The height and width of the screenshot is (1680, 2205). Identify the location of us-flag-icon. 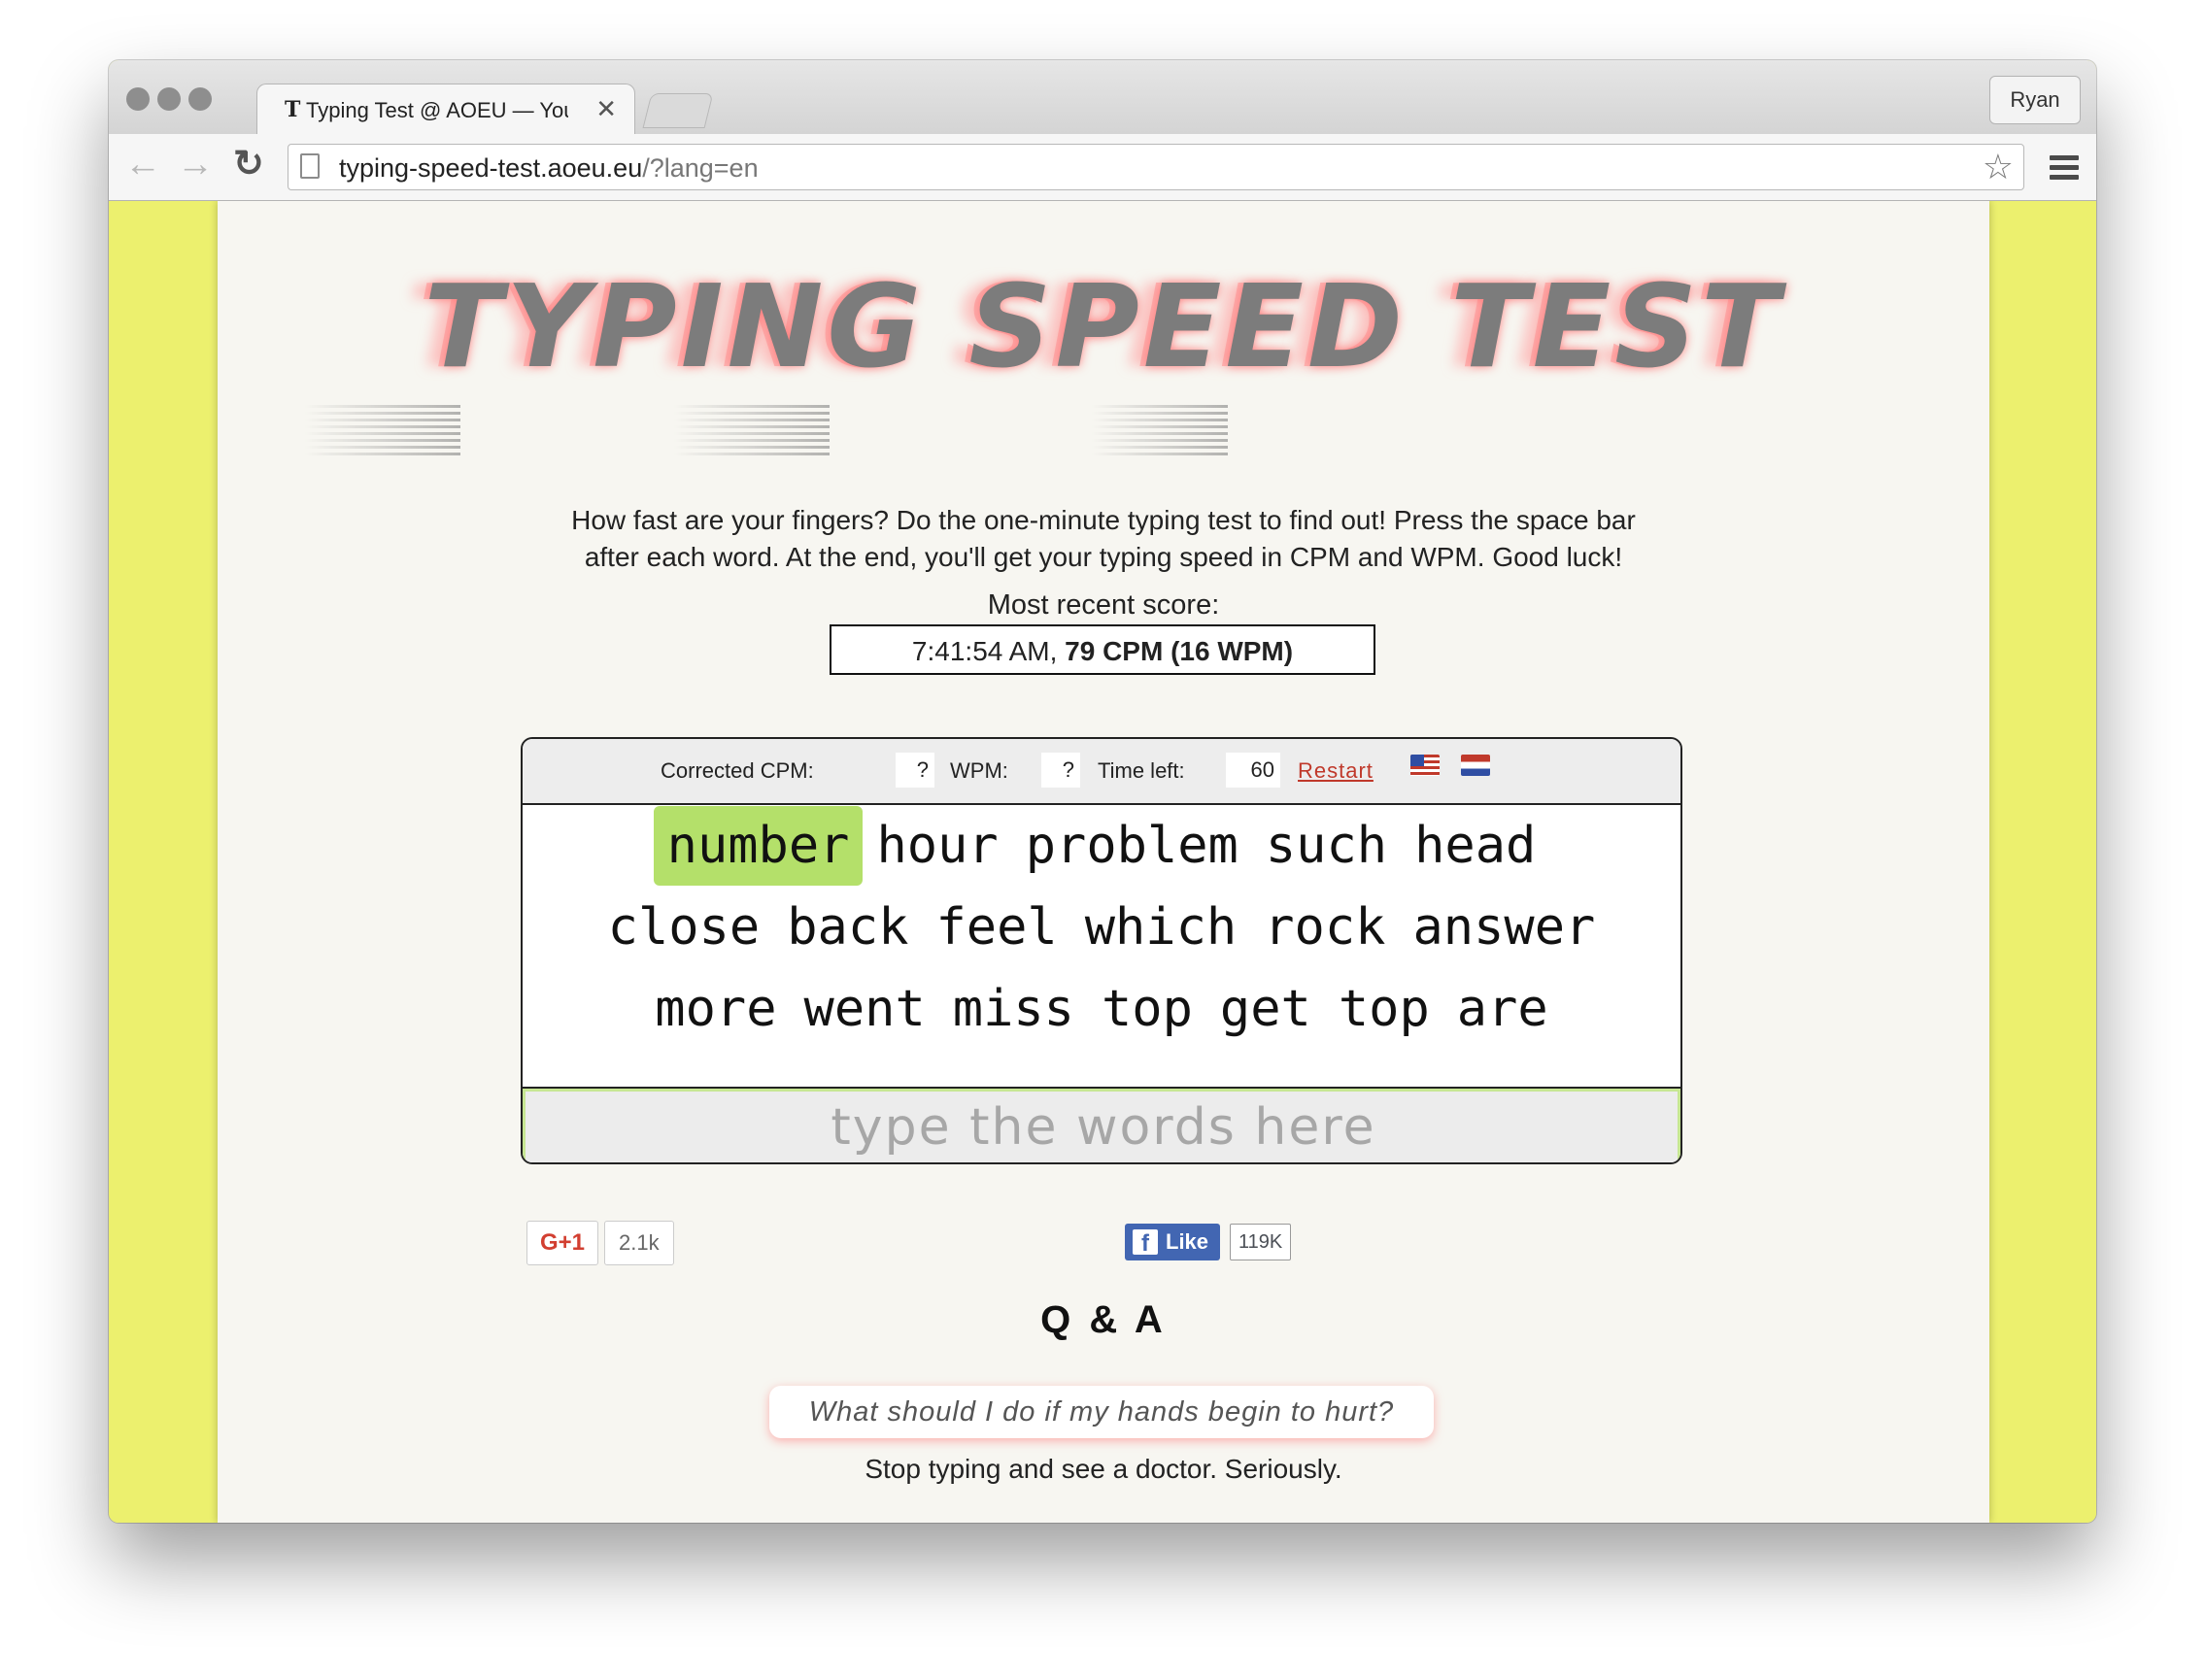
(1425, 765).